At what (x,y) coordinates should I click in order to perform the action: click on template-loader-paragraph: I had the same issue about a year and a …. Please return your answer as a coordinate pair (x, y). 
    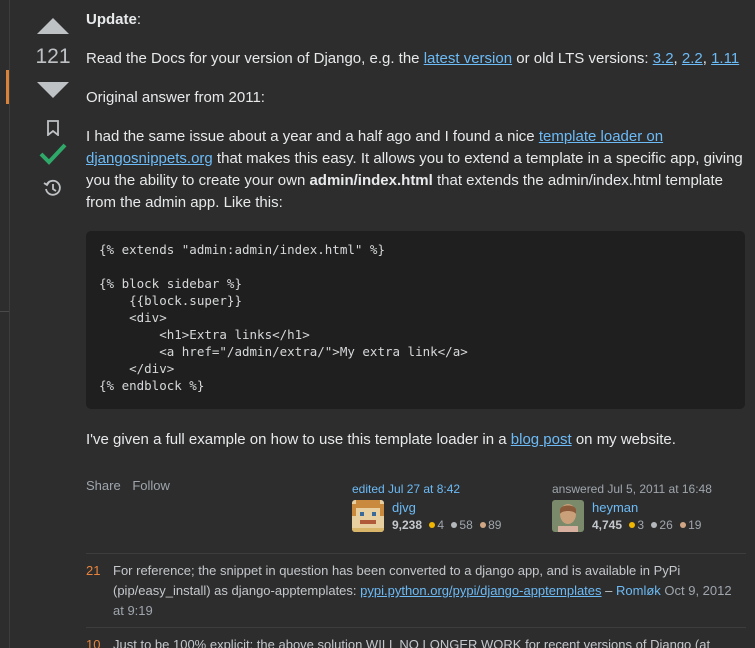
    Looking at the image, I should click on (416, 170).